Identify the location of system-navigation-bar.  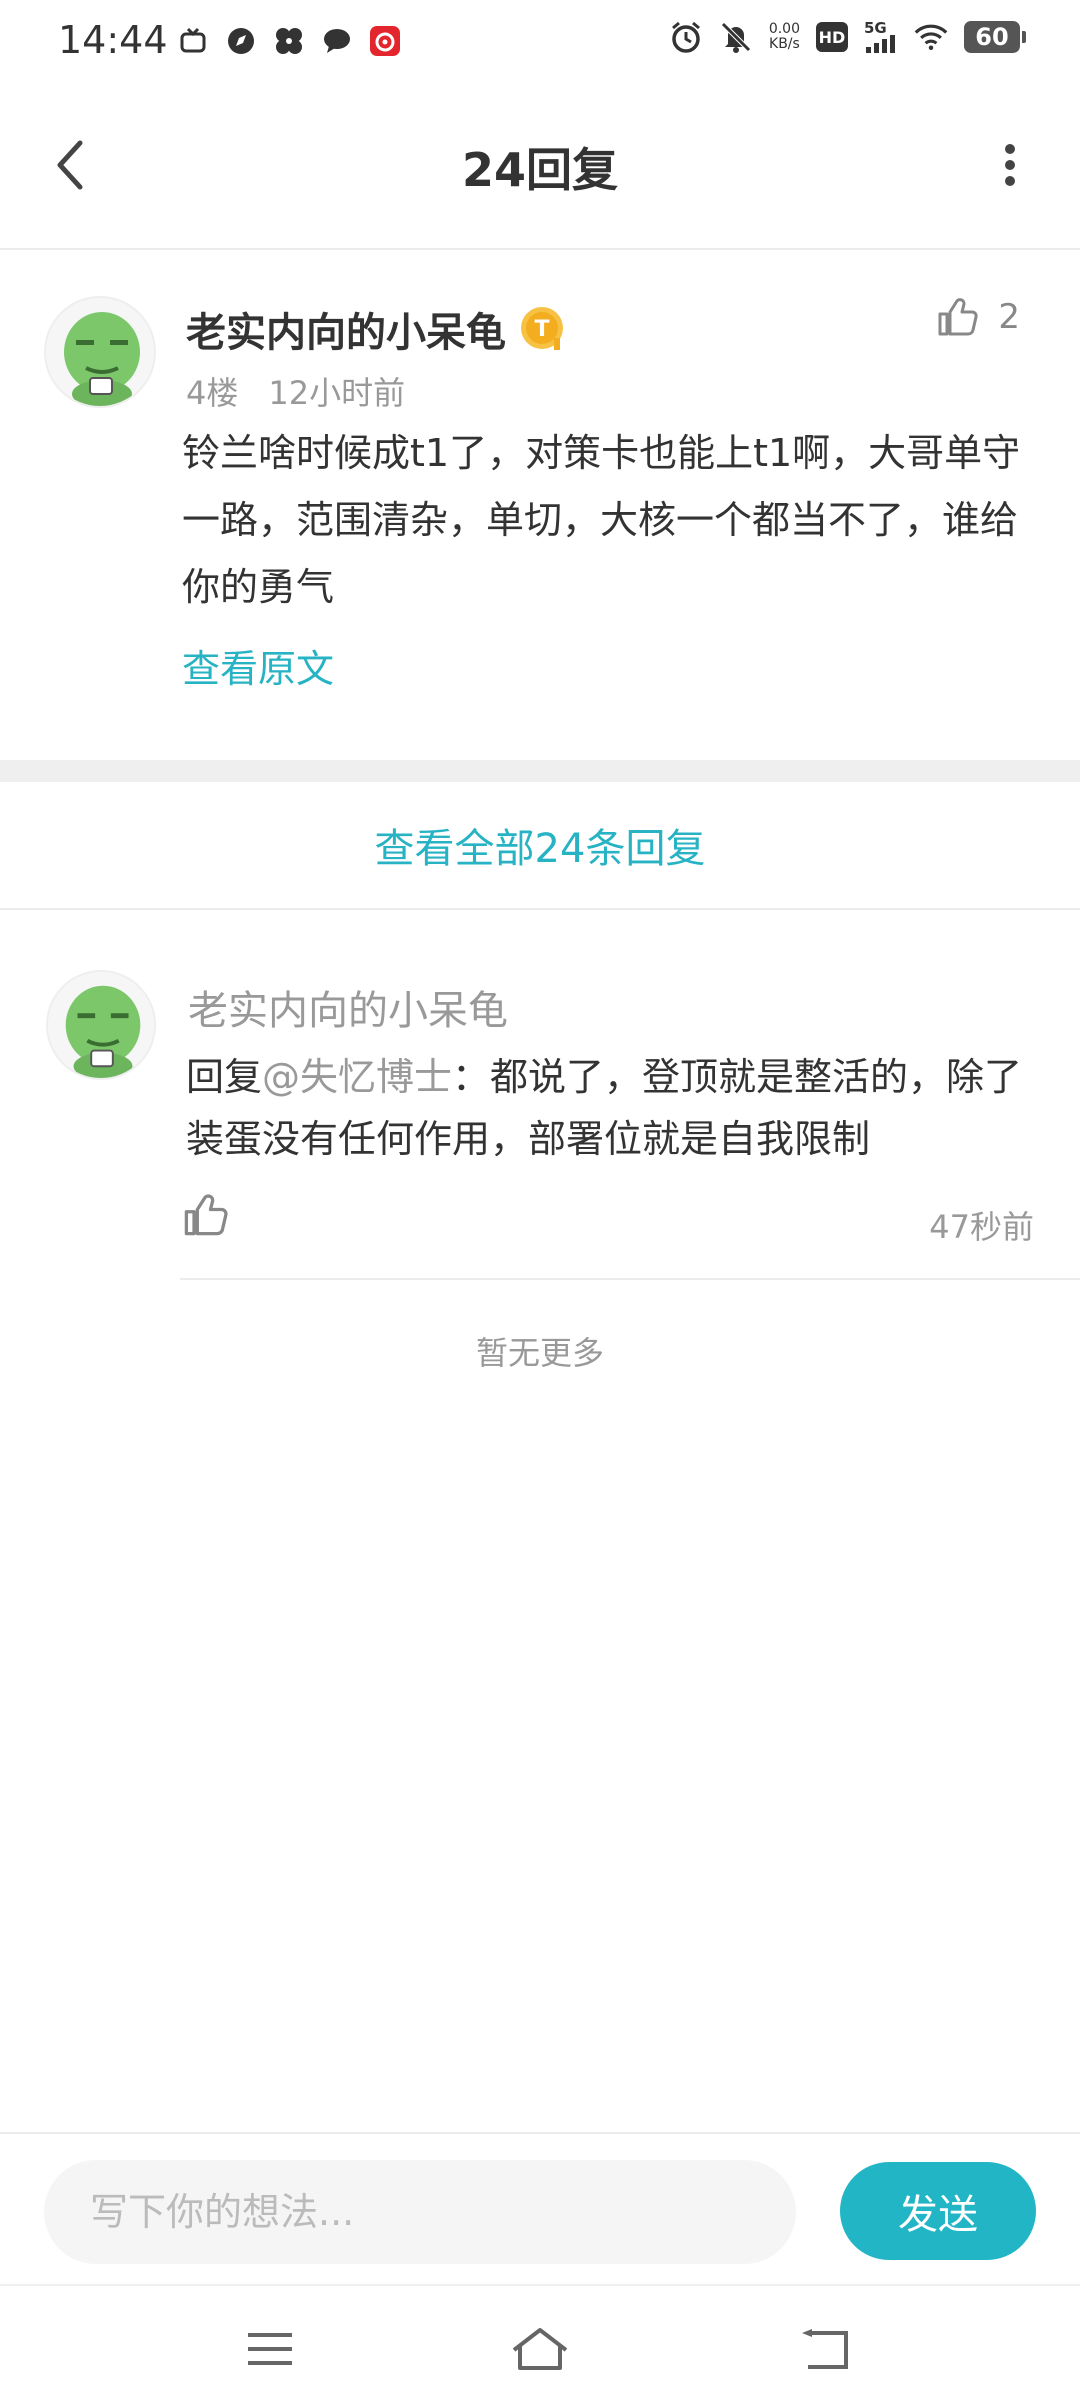
(540, 2346).